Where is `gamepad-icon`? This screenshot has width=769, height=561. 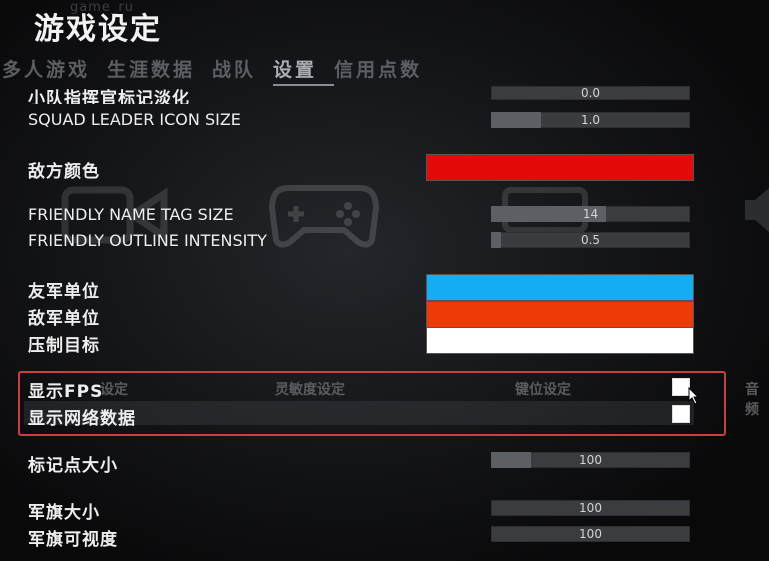 gamepad-icon is located at coordinates (324, 216).